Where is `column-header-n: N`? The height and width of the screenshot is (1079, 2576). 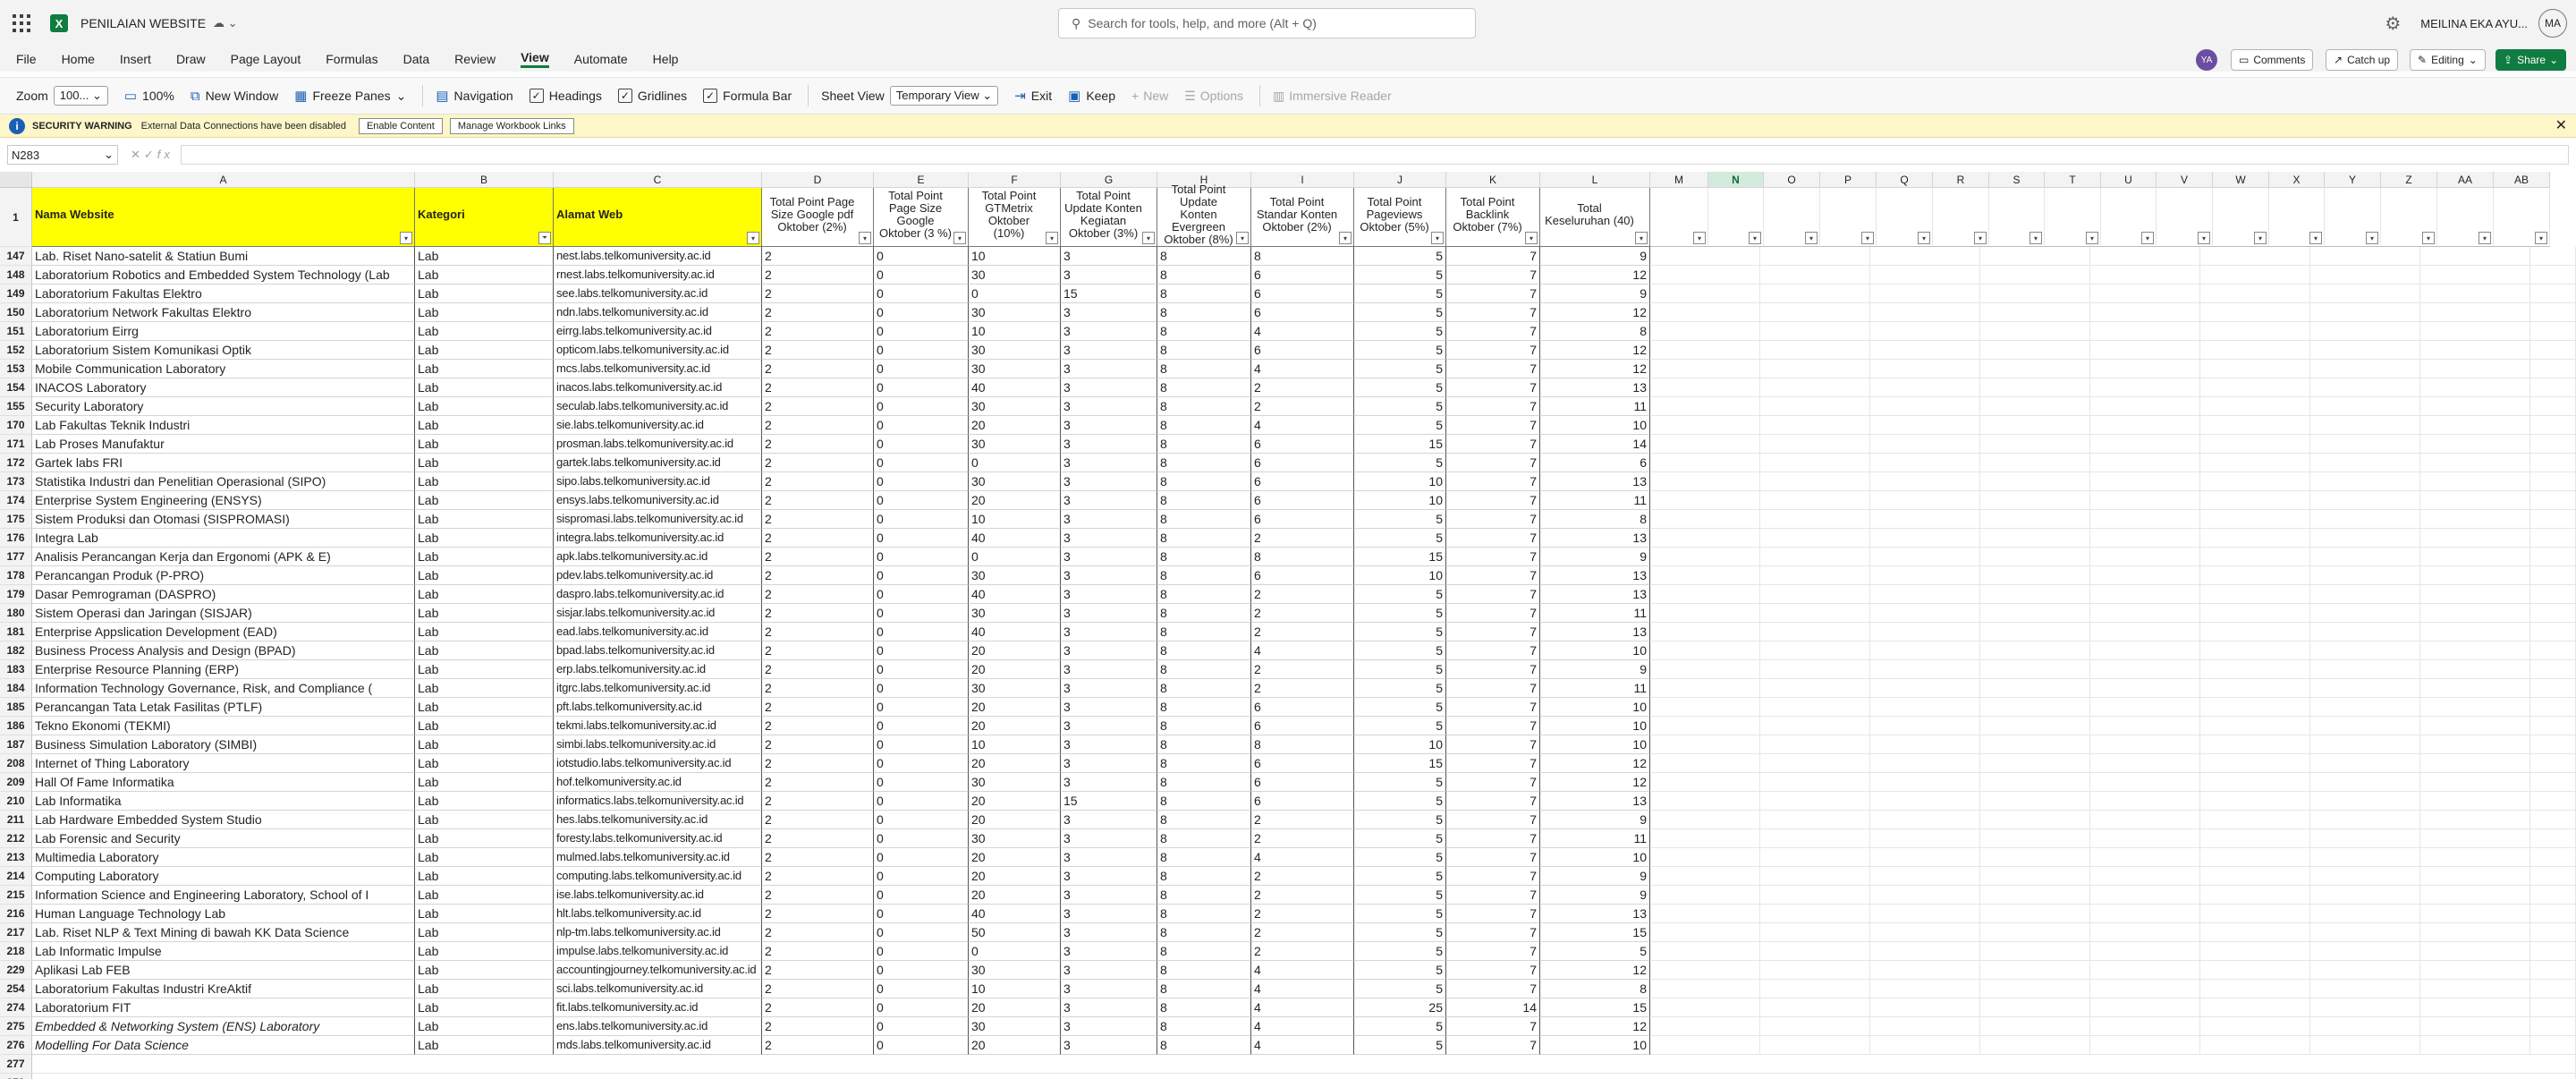
column-header-n: N is located at coordinates (1736, 180).